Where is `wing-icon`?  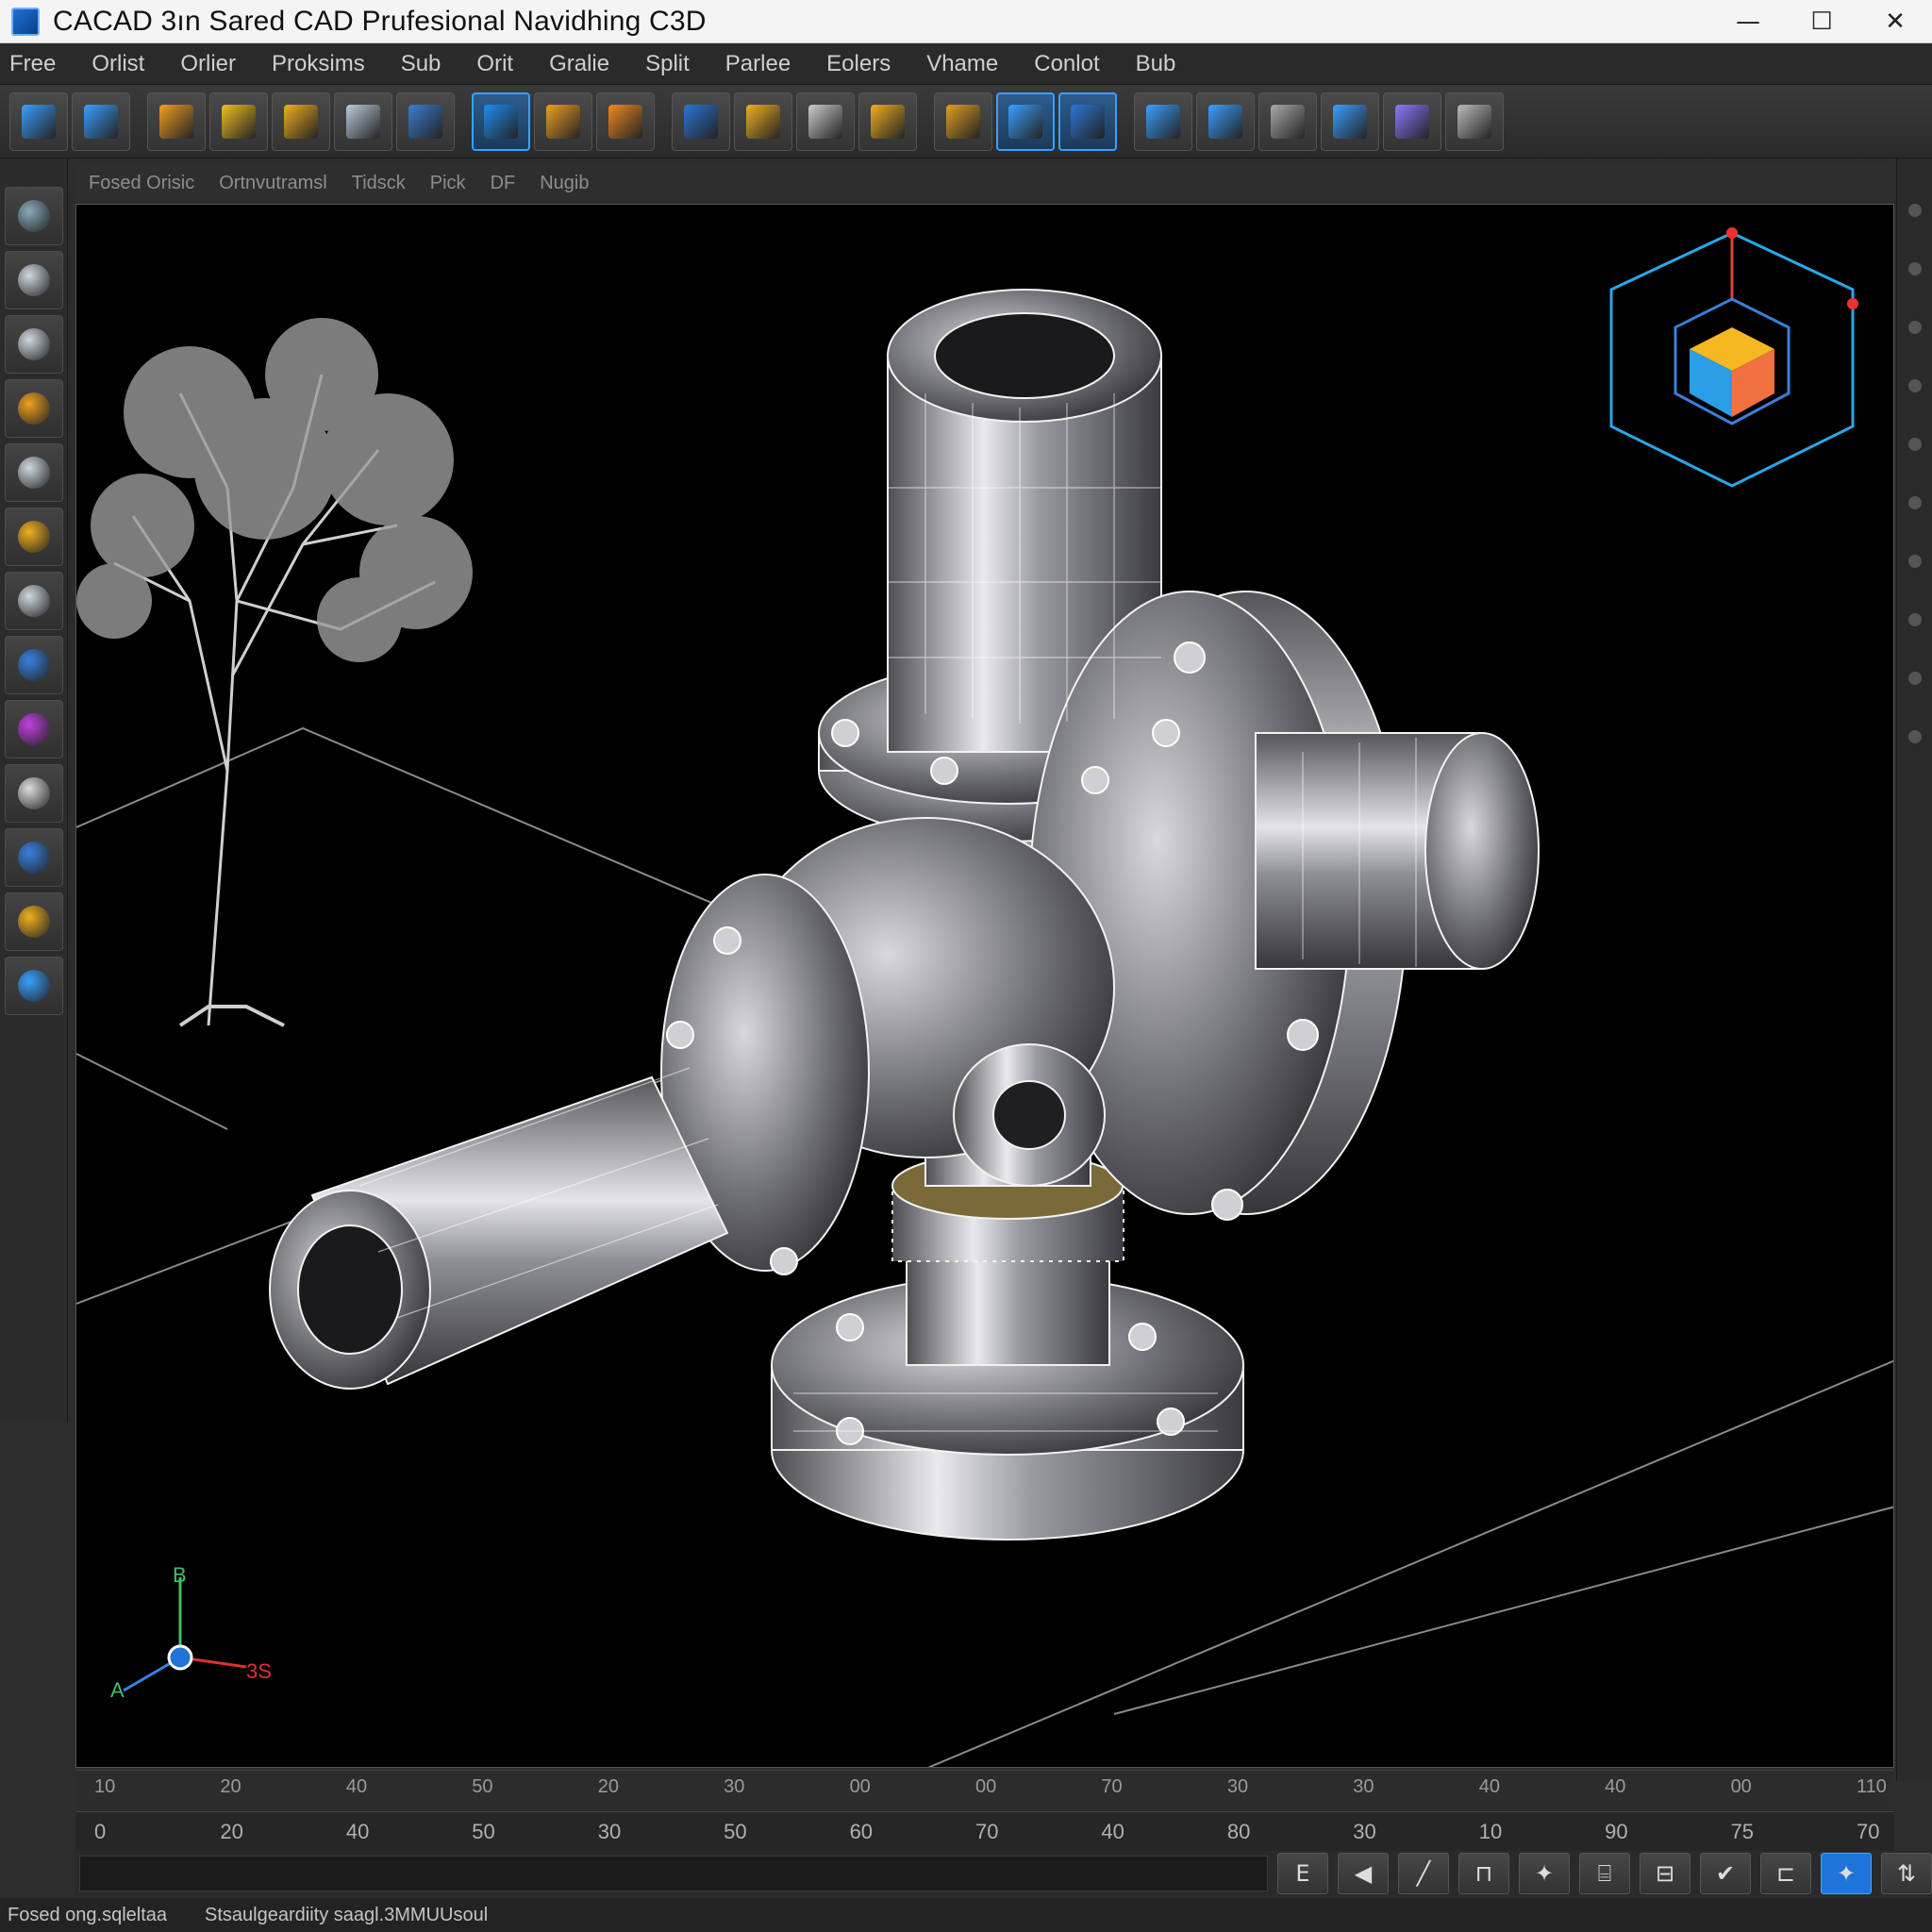 wing-icon is located at coordinates (1163, 122).